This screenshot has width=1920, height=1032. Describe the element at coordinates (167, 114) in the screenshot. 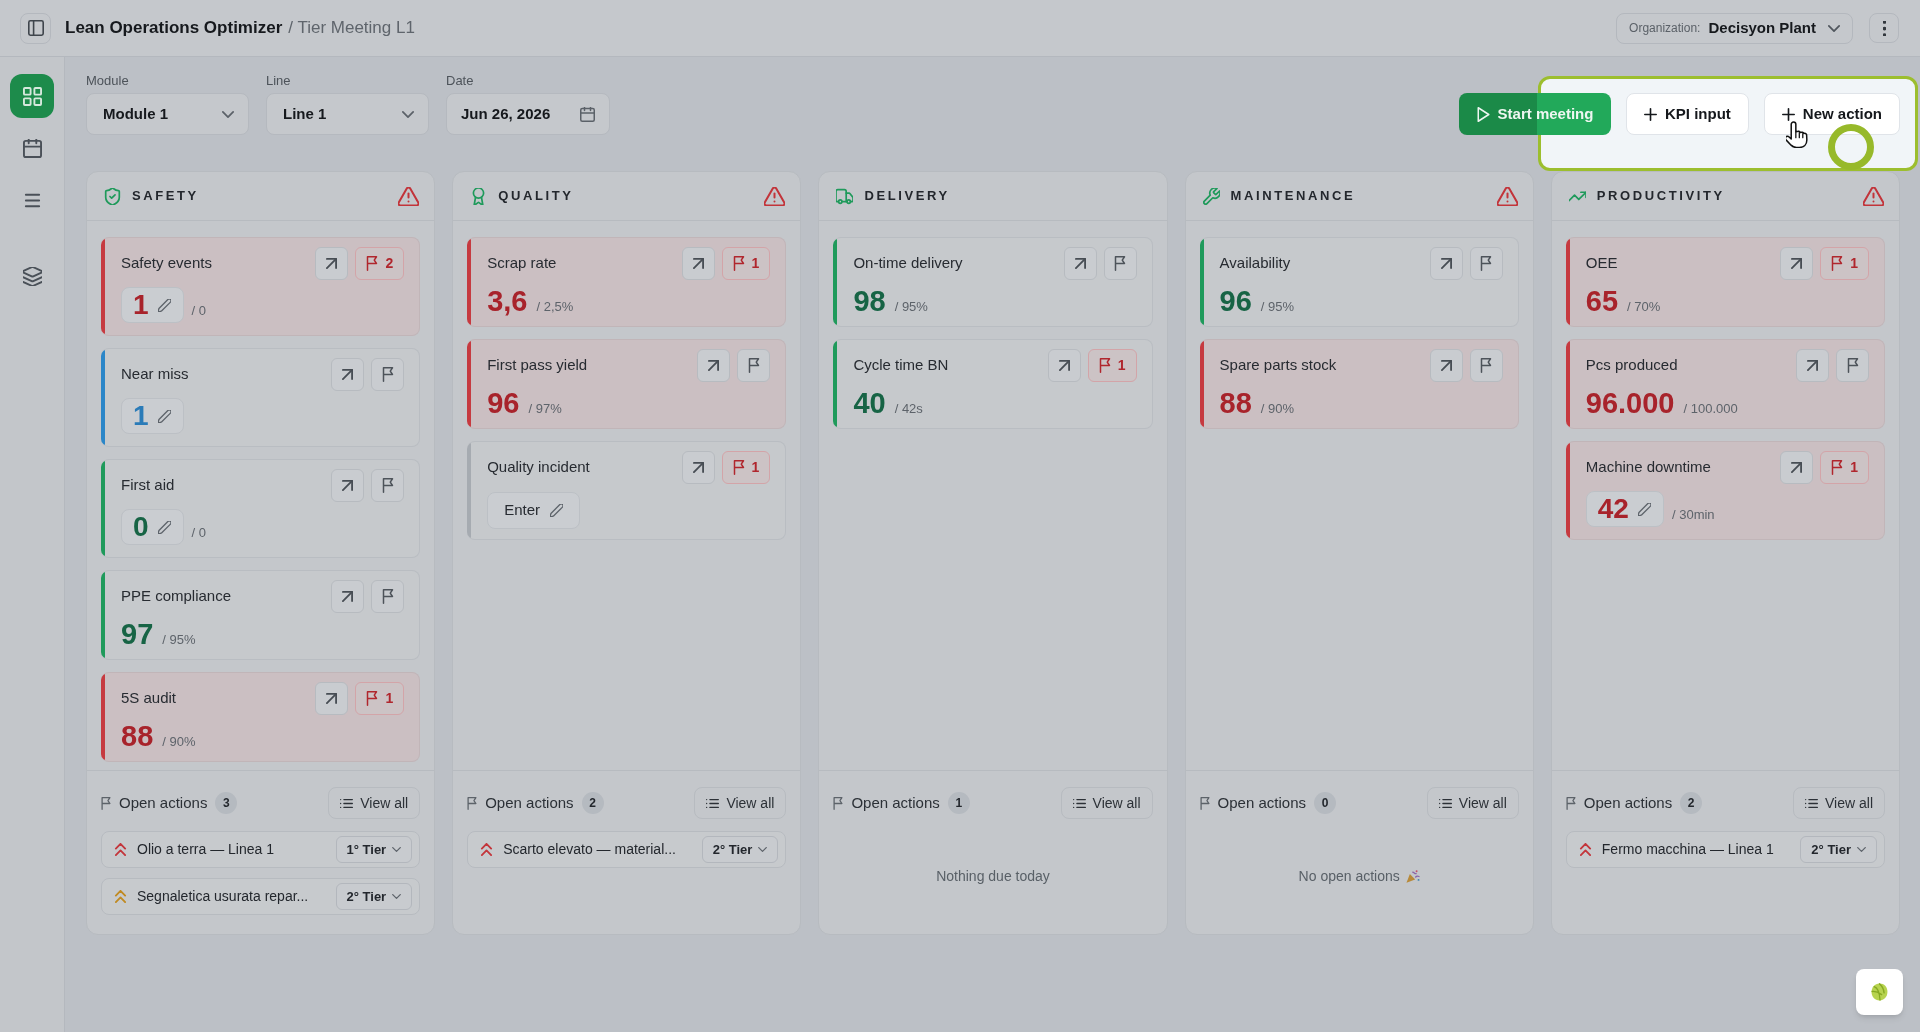

I see `select-field: Module 1` at that location.